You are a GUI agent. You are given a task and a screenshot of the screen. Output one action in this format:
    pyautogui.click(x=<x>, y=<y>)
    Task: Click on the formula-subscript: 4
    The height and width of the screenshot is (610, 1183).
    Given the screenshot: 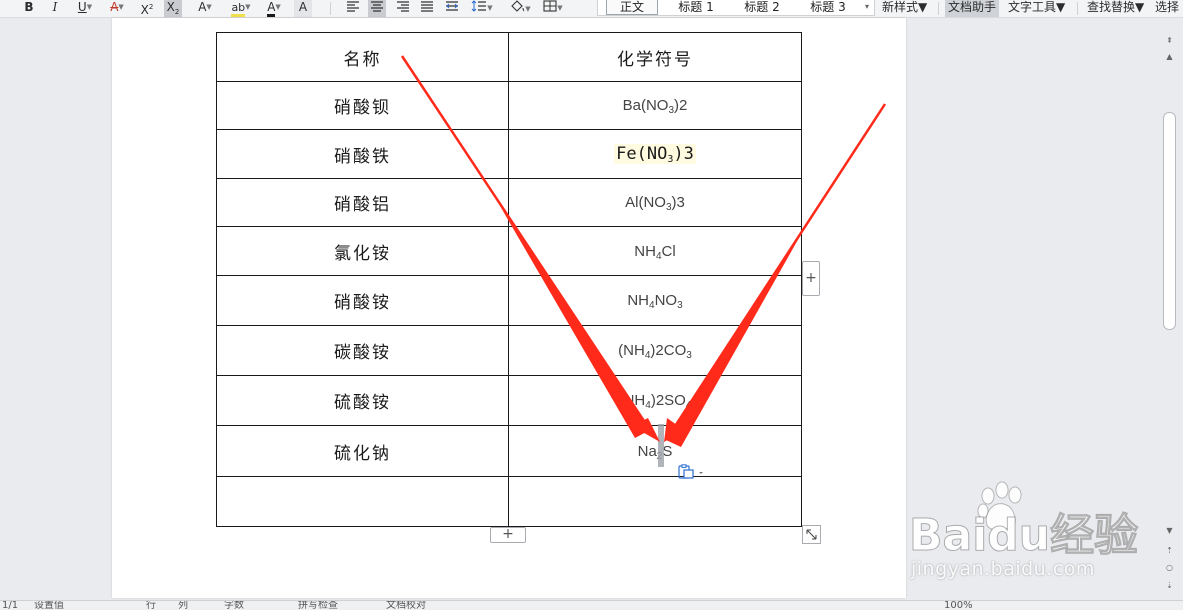 What is the action you would take?
    pyautogui.click(x=688, y=405)
    